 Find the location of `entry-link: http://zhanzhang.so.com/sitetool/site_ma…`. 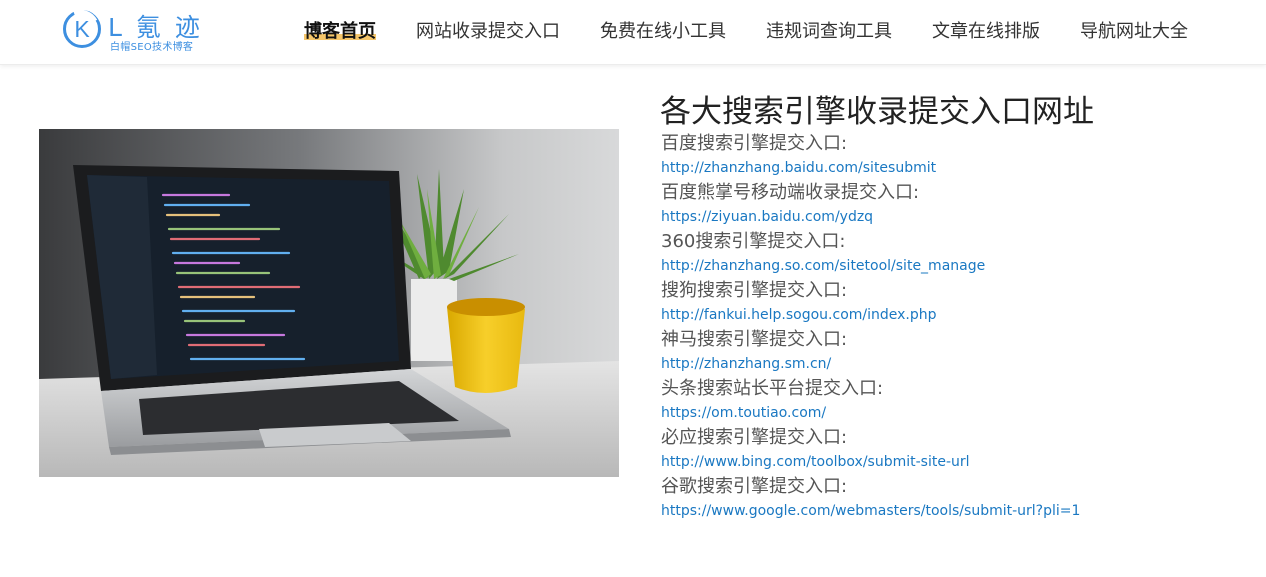

entry-link: http://zhanzhang.so.com/sitetool/site_ma… is located at coordinates (961, 266).